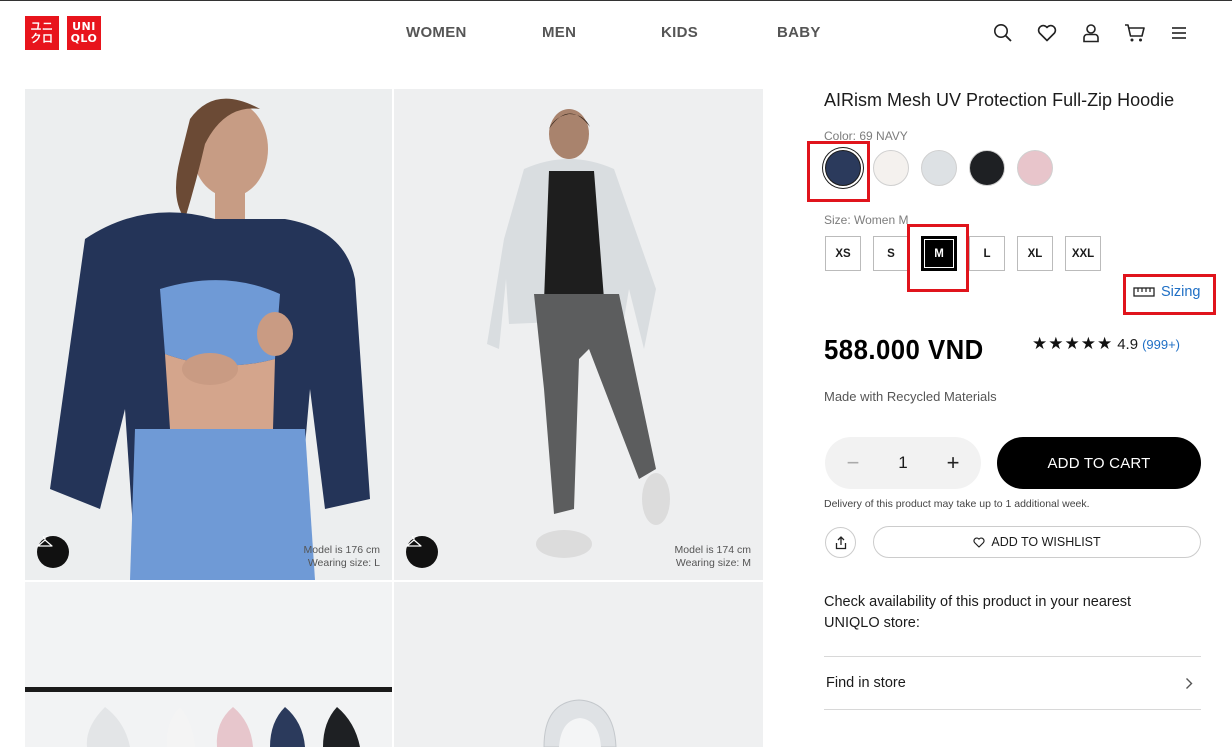 The width and height of the screenshot is (1232, 747). What do you see at coordinates (891, 253) in the screenshot?
I see `size-s: S` at bounding box center [891, 253].